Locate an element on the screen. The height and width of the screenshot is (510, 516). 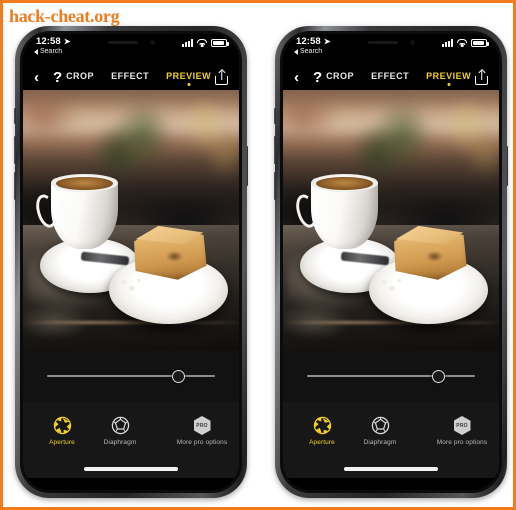
watermark-text: hack-cheat.org is located at coordinates (64, 16).